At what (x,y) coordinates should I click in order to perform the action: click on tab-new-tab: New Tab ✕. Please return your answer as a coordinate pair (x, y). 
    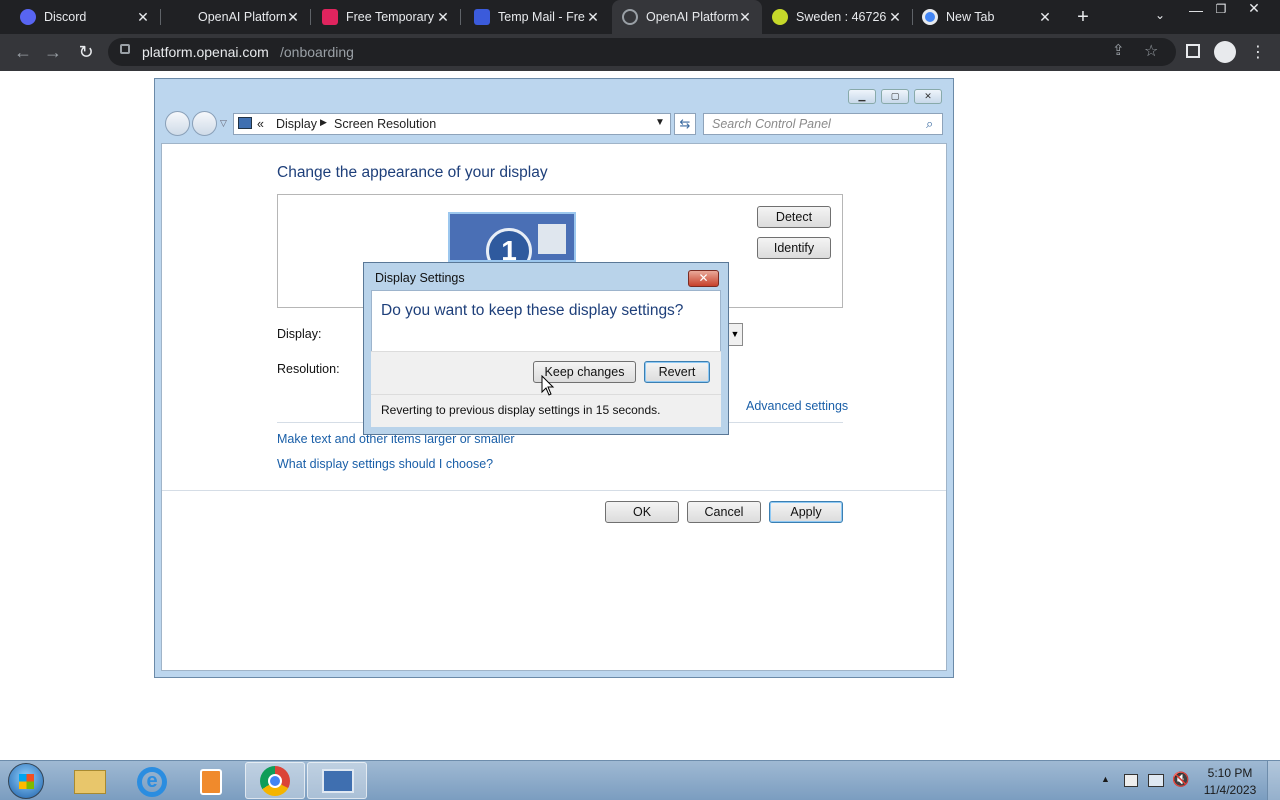
    Looking at the image, I should click on (987, 17).